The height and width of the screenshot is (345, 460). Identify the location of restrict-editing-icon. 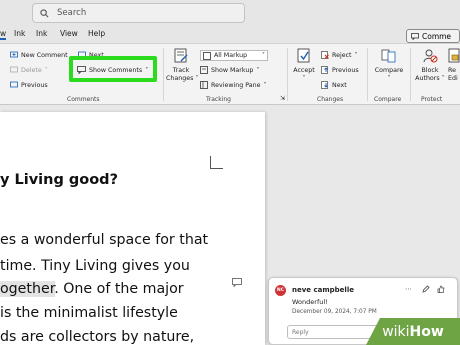
(454, 55).